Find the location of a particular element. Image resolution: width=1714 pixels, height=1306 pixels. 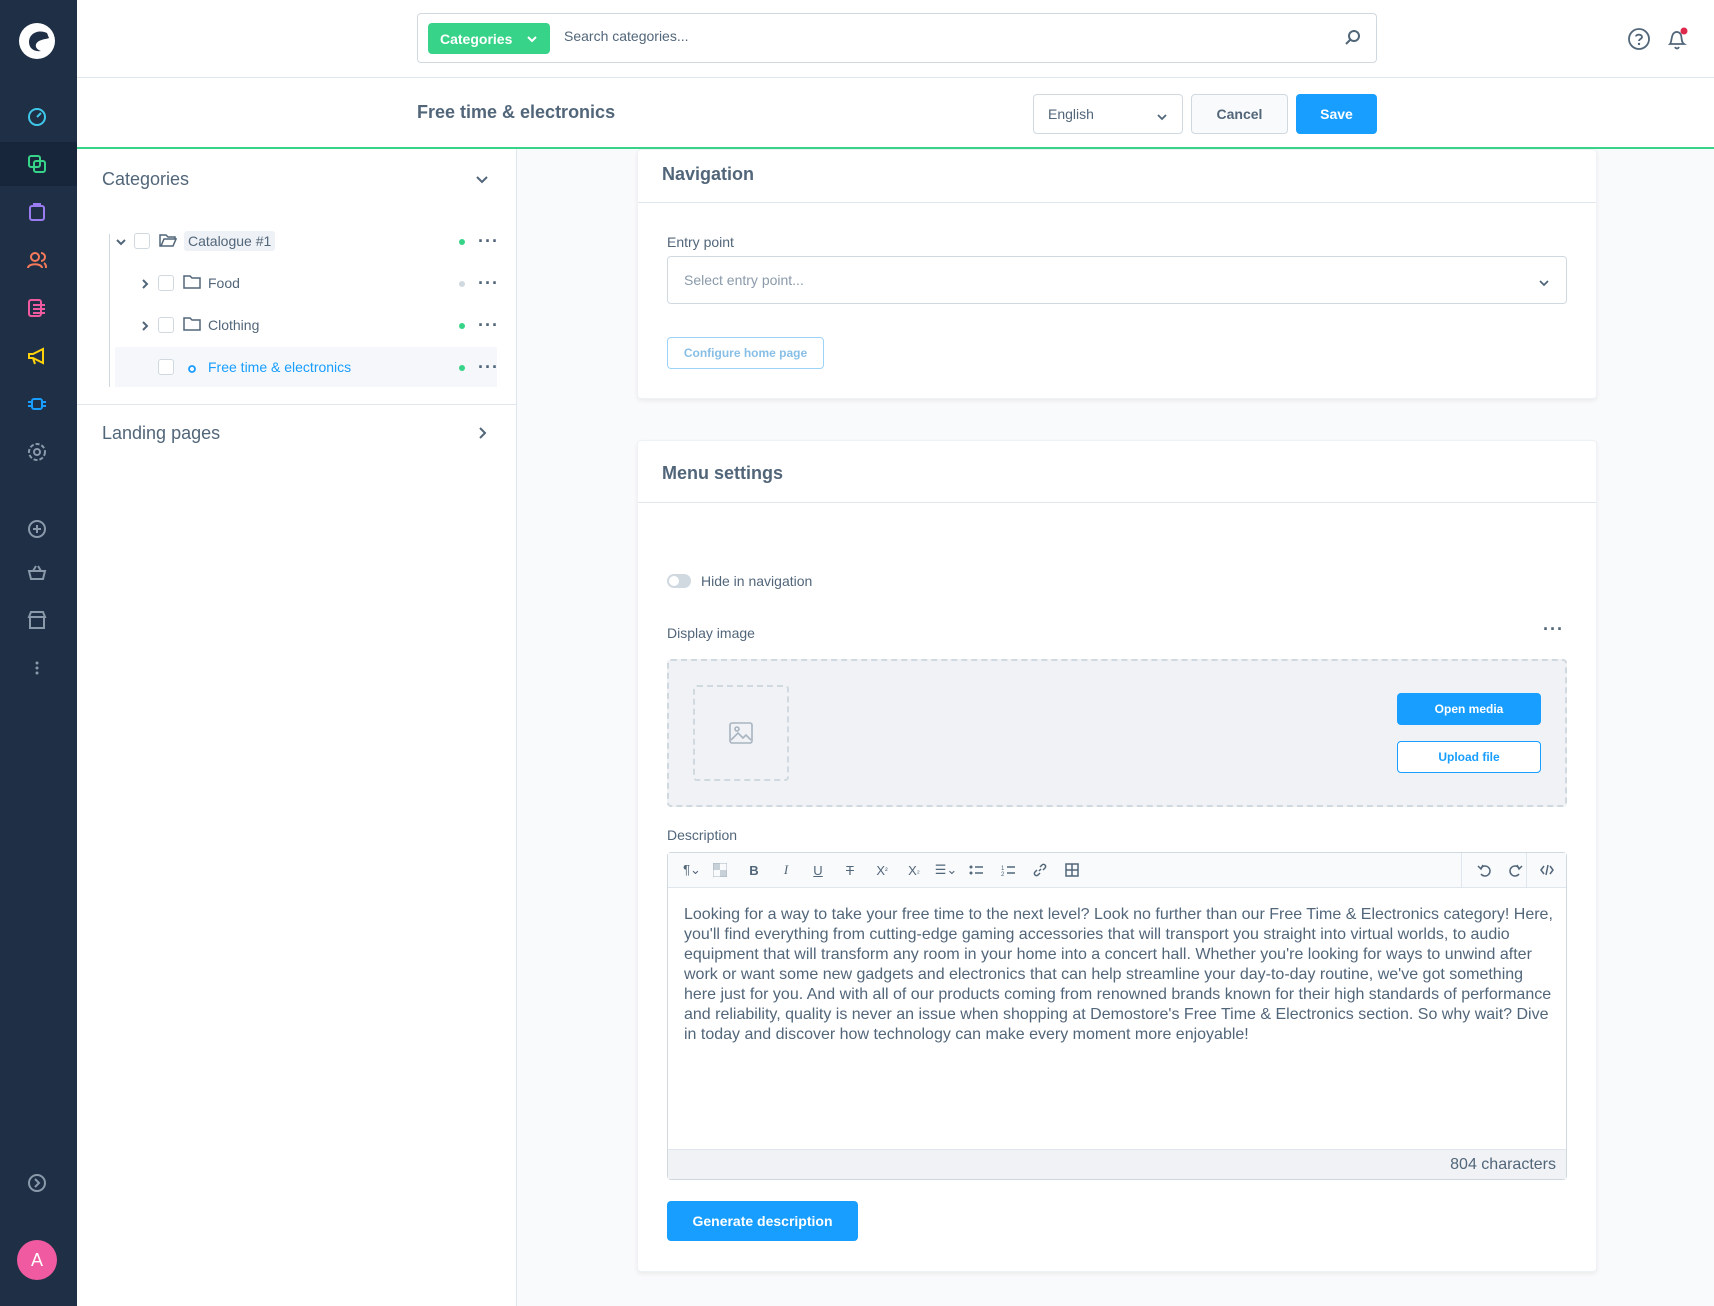

store-icon is located at coordinates (37, 620).